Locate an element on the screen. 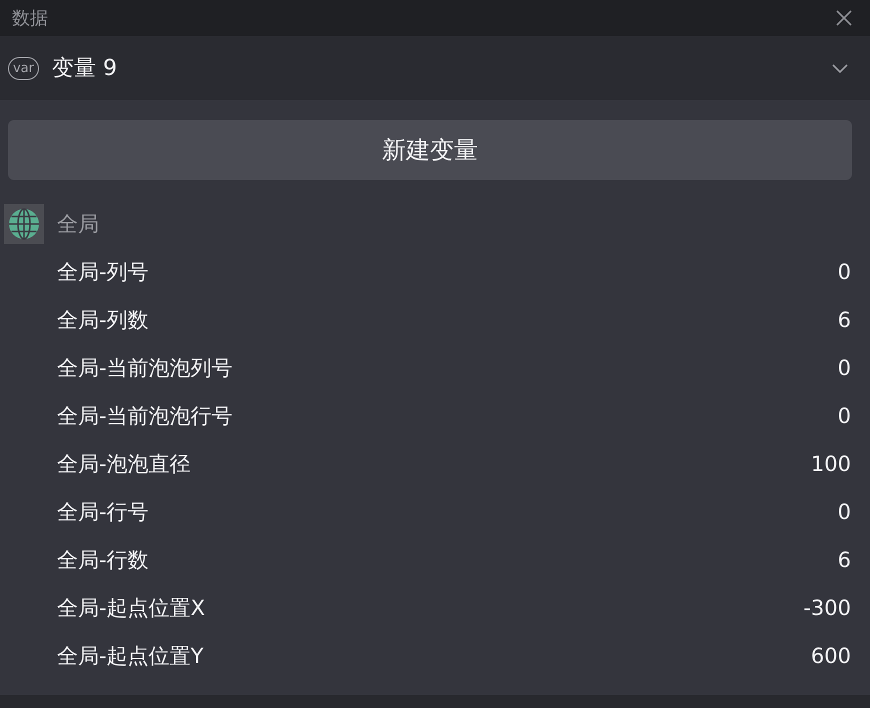  variable-value: 100 is located at coordinates (830, 464).